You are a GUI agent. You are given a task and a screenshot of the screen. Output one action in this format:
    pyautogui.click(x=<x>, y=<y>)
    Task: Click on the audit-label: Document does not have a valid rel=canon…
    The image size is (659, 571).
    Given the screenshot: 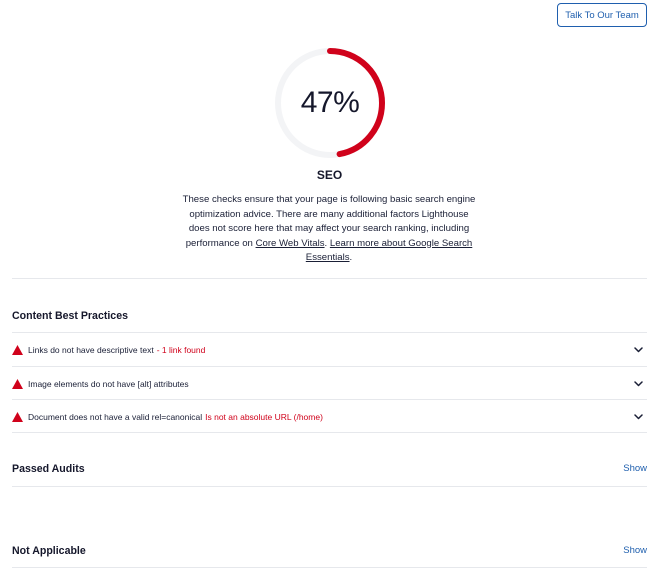 What is the action you would take?
    pyautogui.click(x=115, y=416)
    